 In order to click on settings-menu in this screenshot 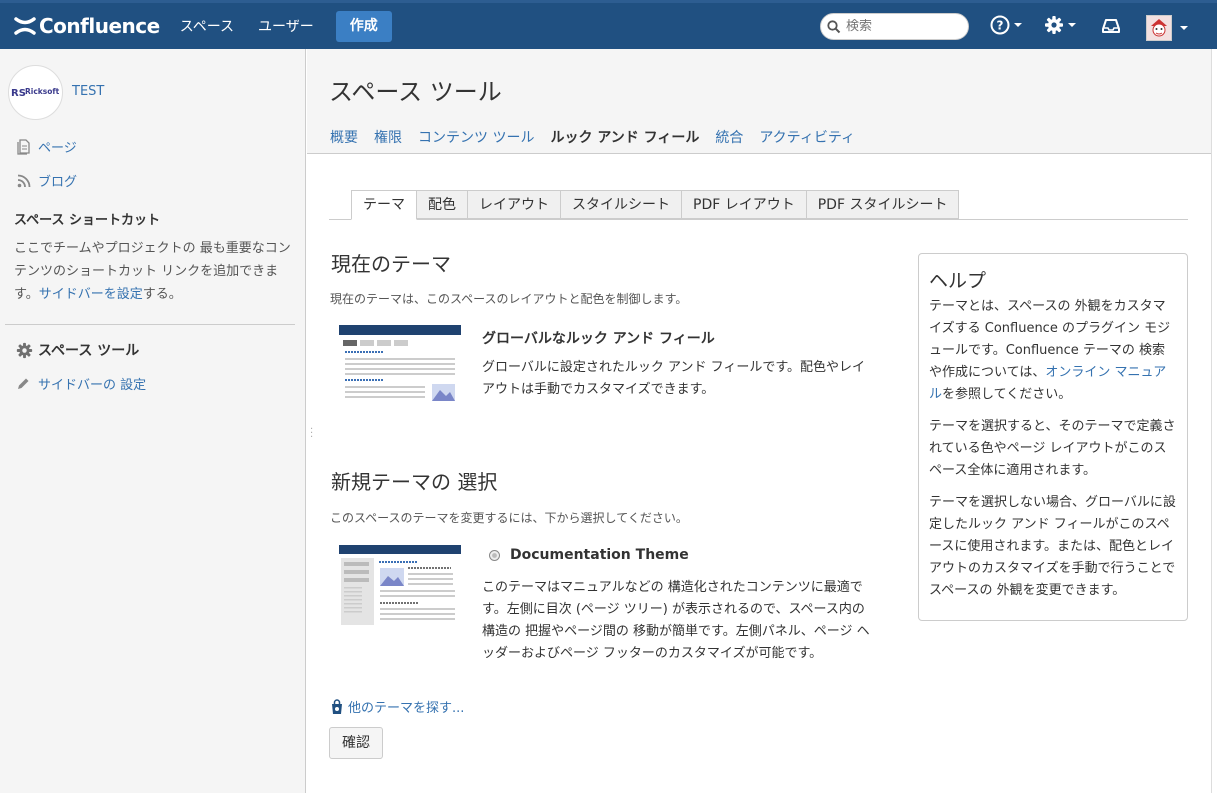, I will do `click(1060, 25)`.